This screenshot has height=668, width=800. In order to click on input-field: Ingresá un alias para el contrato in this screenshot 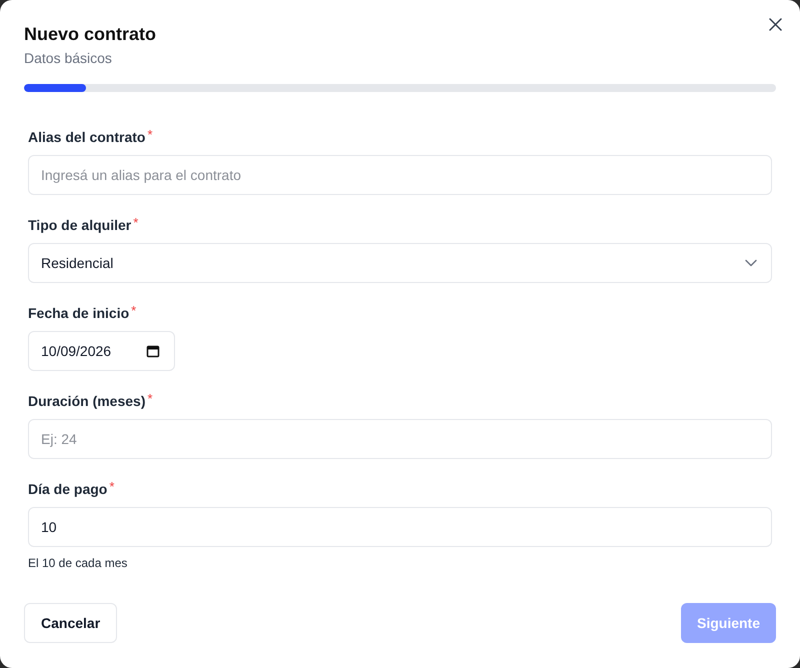, I will do `click(400, 175)`.